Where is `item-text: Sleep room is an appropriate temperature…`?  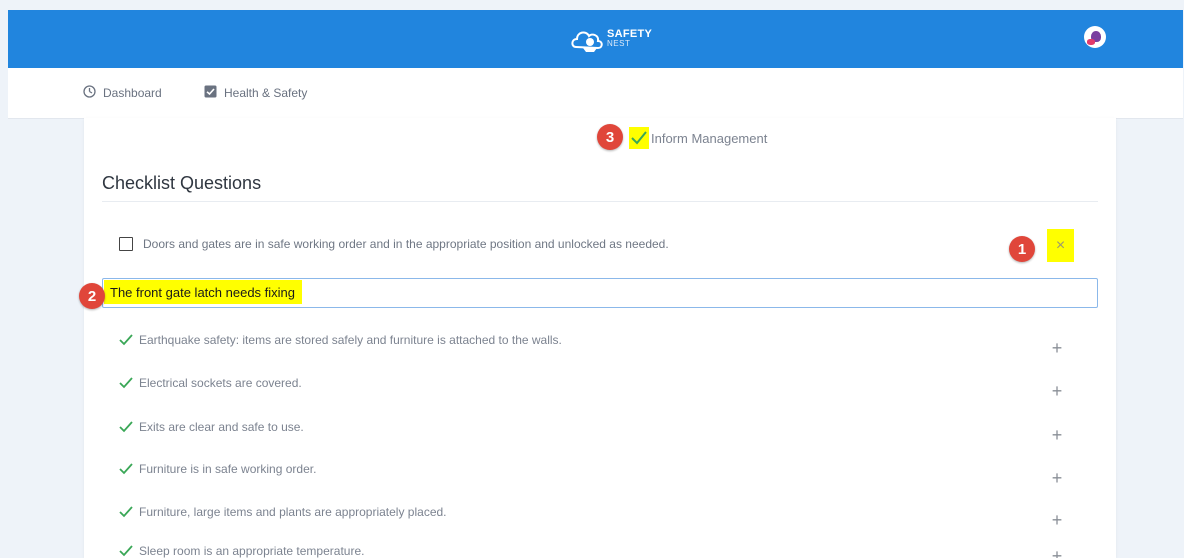 item-text: Sleep room is an appropriate temperature… is located at coordinates (252, 551).